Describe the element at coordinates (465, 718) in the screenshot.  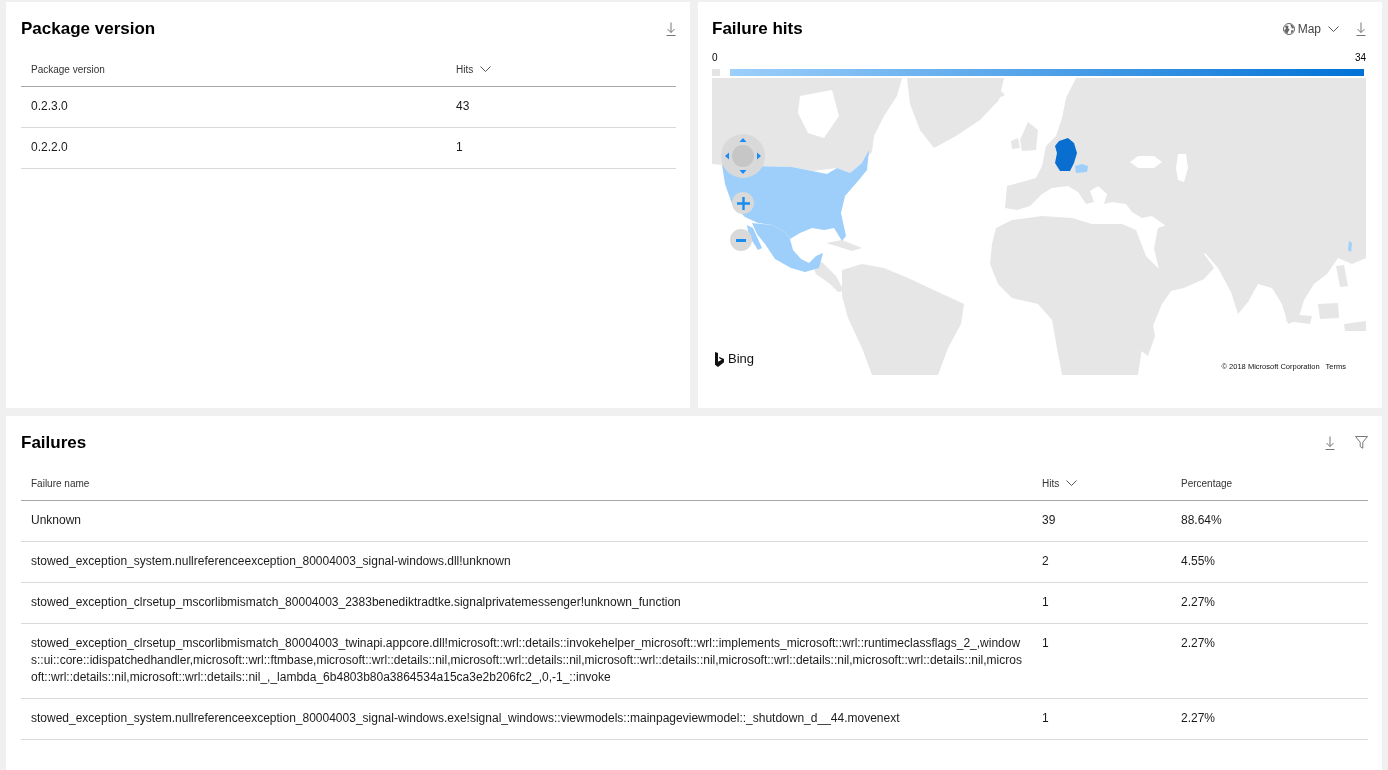
I see `failure-name: stowed_exception_system.nullreferenceexception_80004003_signal-windows.exe!signal_windows::viewmodels::mainpageviewmodel::_shutdown_d__44.movenext` at that location.